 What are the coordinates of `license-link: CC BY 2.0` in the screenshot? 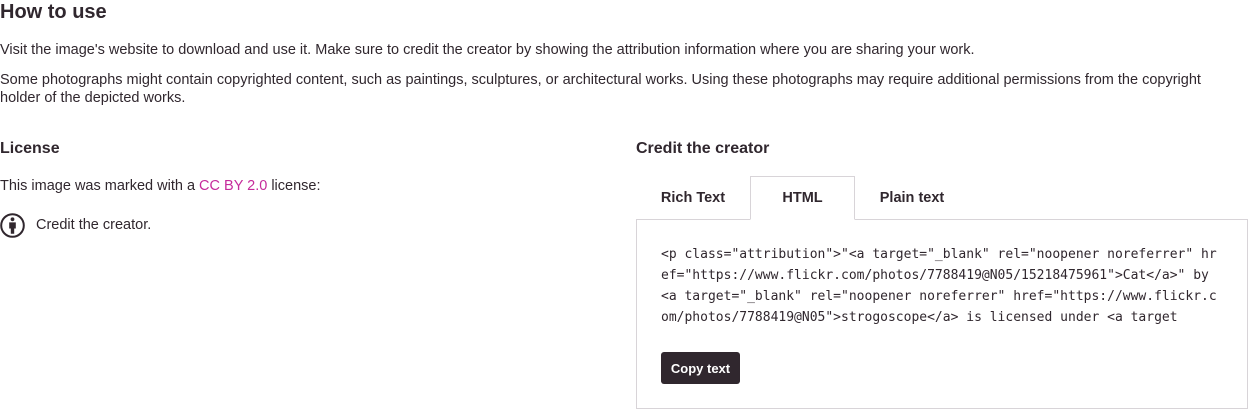 It's located at (233, 186).